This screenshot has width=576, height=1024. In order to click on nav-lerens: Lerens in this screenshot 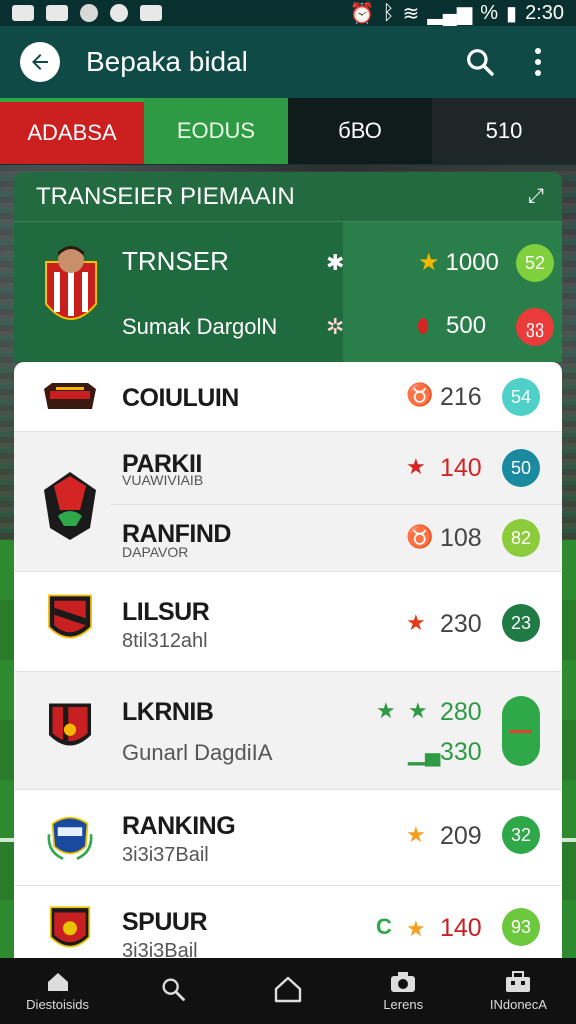, I will do `click(403, 991)`.